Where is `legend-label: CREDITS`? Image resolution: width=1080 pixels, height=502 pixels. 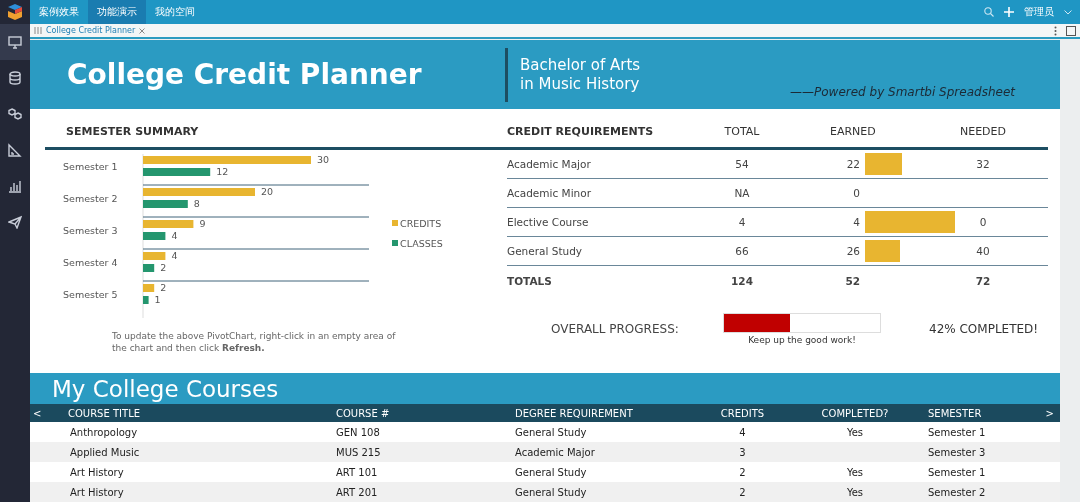 legend-label: CREDITS is located at coordinates (421, 223).